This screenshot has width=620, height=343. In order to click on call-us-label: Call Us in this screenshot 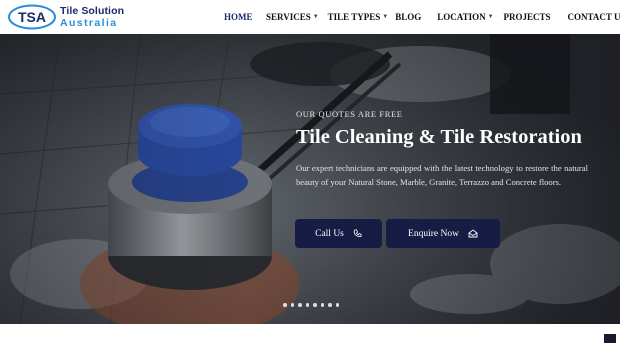, I will do `click(329, 233)`.